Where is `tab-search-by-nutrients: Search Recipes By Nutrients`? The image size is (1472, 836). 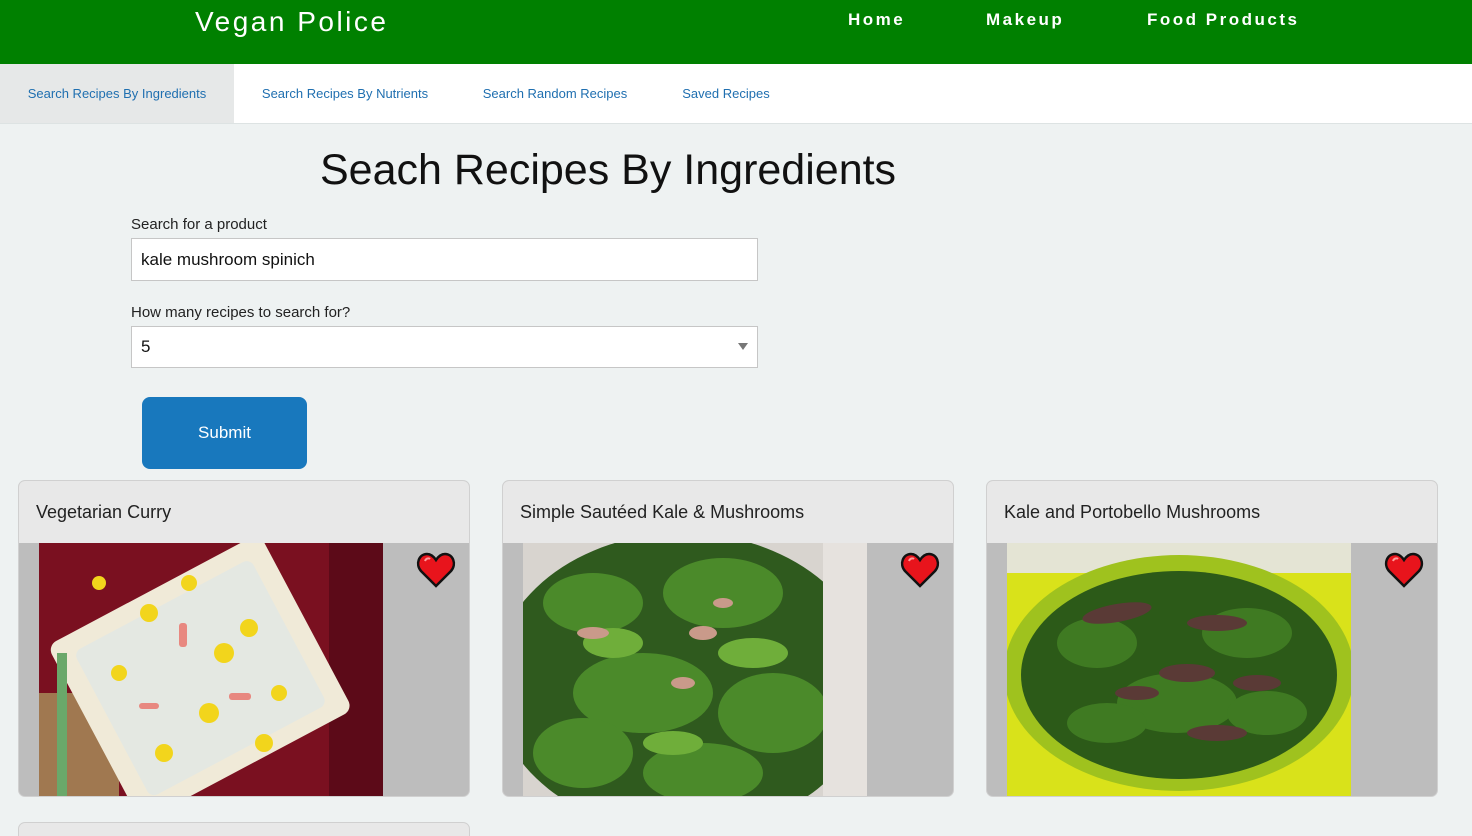 tab-search-by-nutrients: Search Recipes By Nutrients is located at coordinates (345, 93).